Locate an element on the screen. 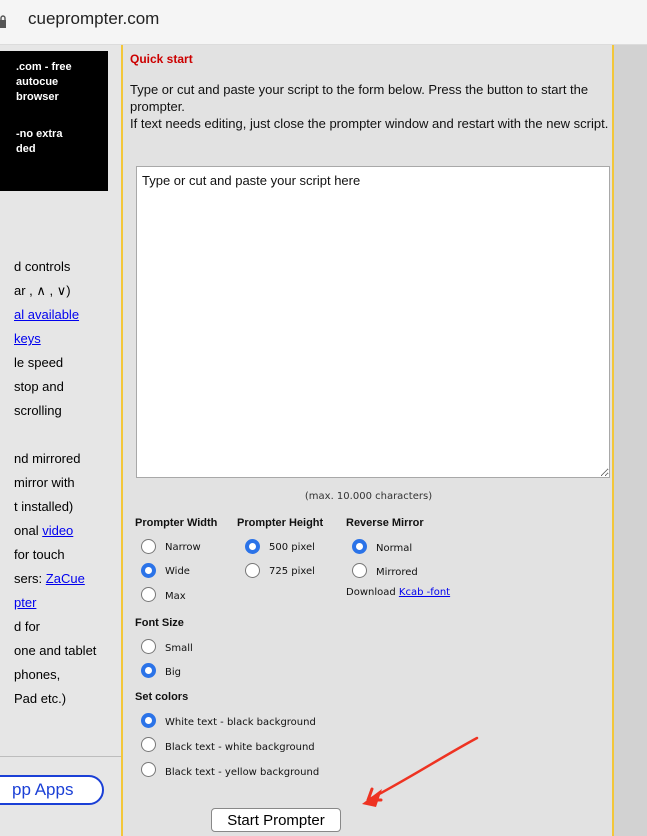 The image size is (647, 836). feature-text: sers: ZaCue is located at coordinates (49, 578).